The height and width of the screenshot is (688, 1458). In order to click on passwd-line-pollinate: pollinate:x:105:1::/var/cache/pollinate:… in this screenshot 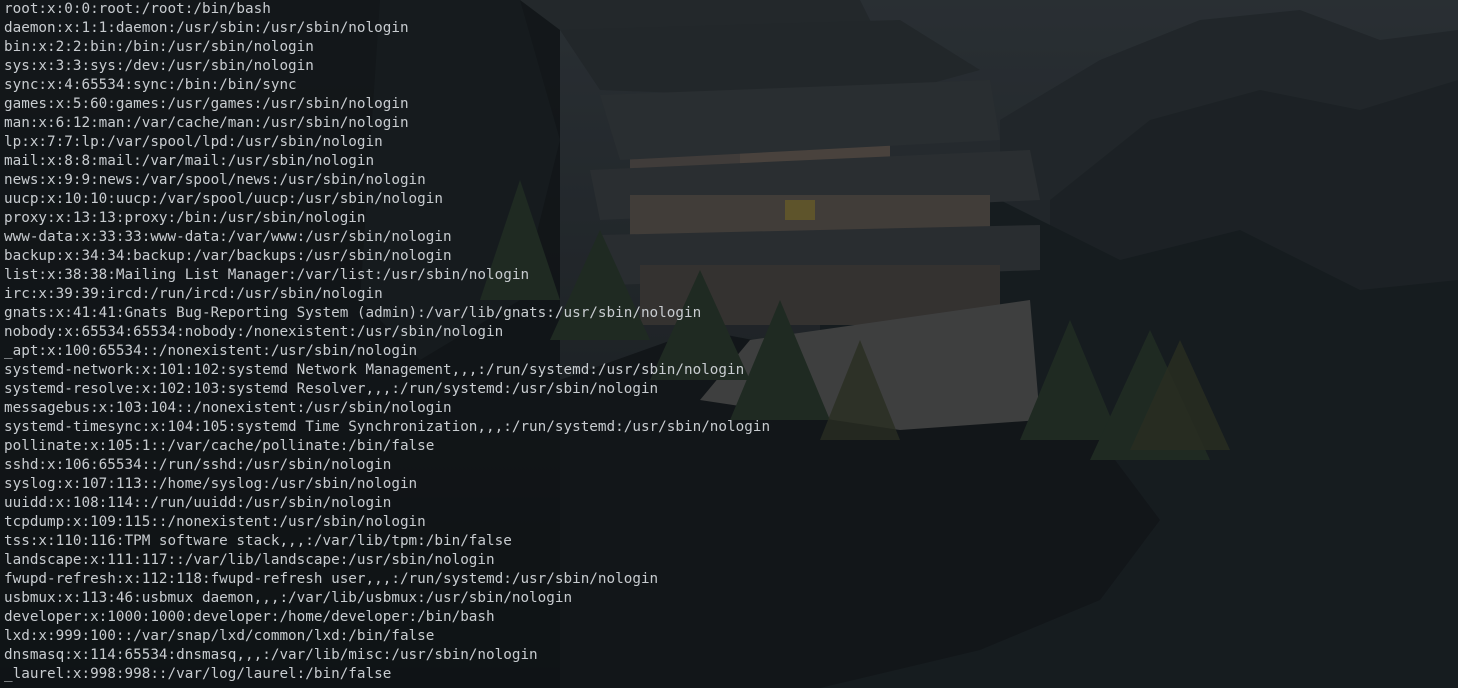, I will do `click(219, 446)`.